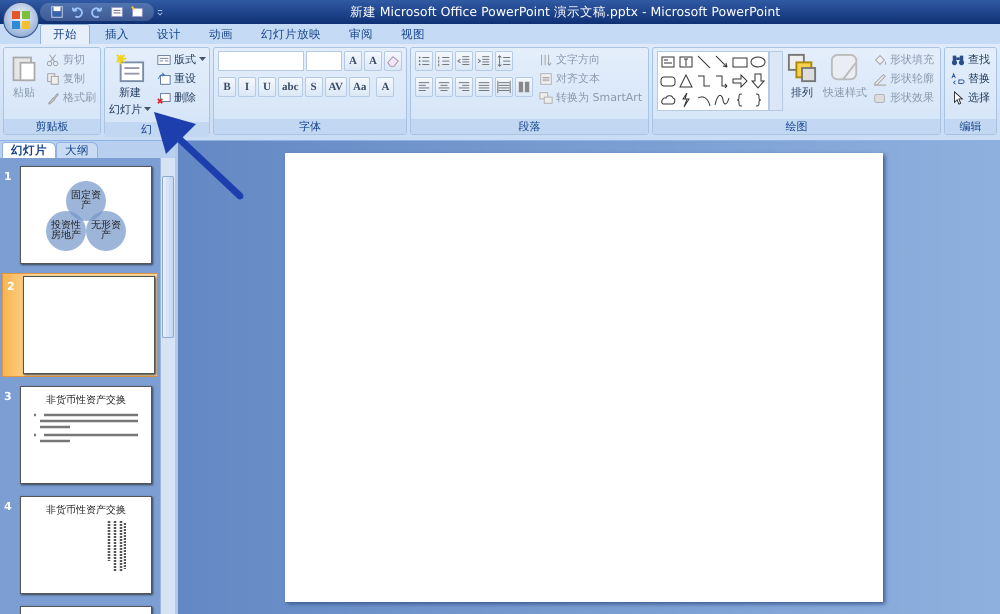  Describe the element at coordinates (359, 87) in the screenshot. I see `format-button: Aa` at that location.